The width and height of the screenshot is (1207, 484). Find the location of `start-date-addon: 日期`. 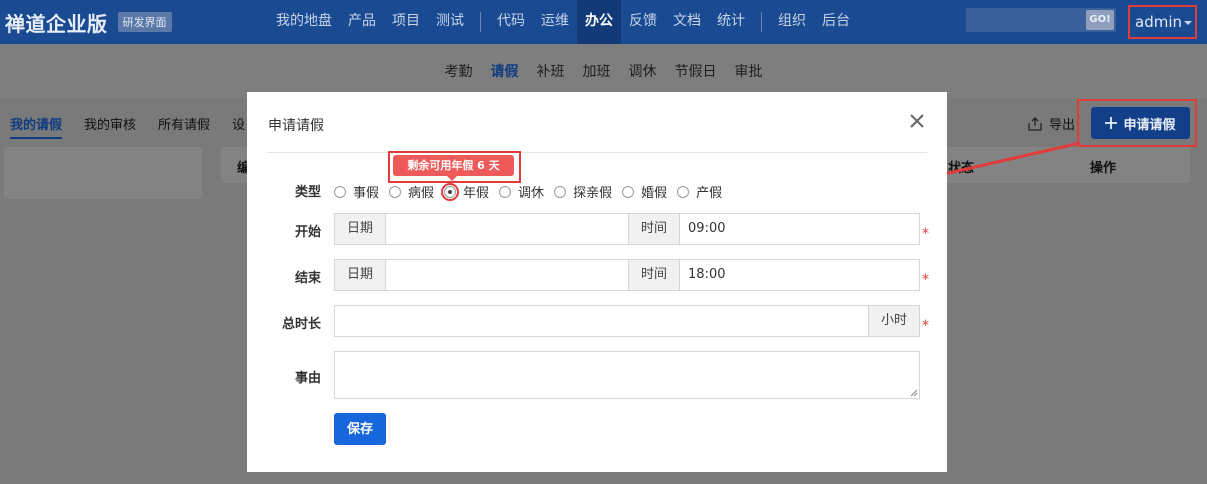

start-date-addon: 日期 is located at coordinates (361, 229).